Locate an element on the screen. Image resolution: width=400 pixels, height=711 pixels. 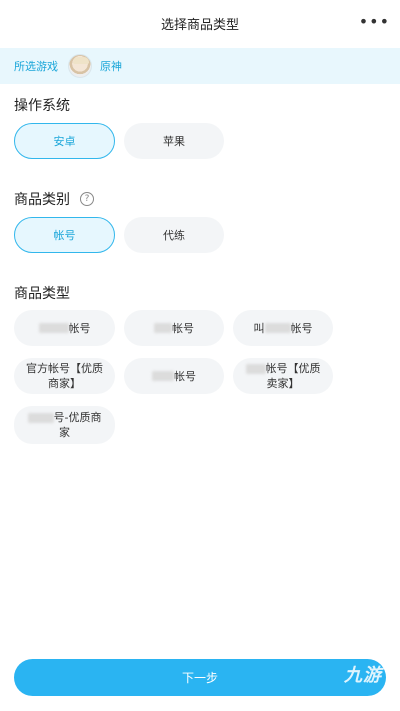
type-option-2: 帐号 is located at coordinates (174, 328).